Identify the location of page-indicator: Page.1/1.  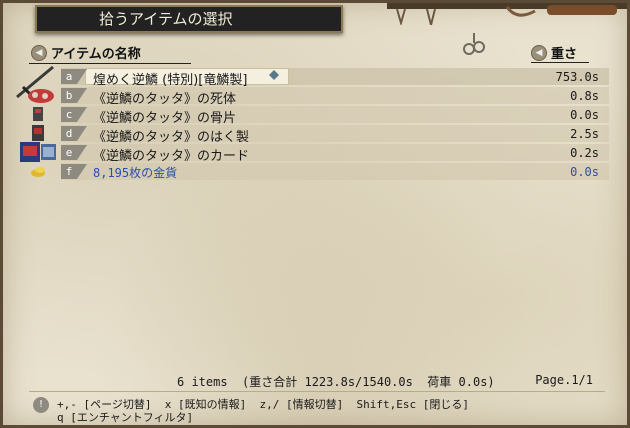
(564, 380).